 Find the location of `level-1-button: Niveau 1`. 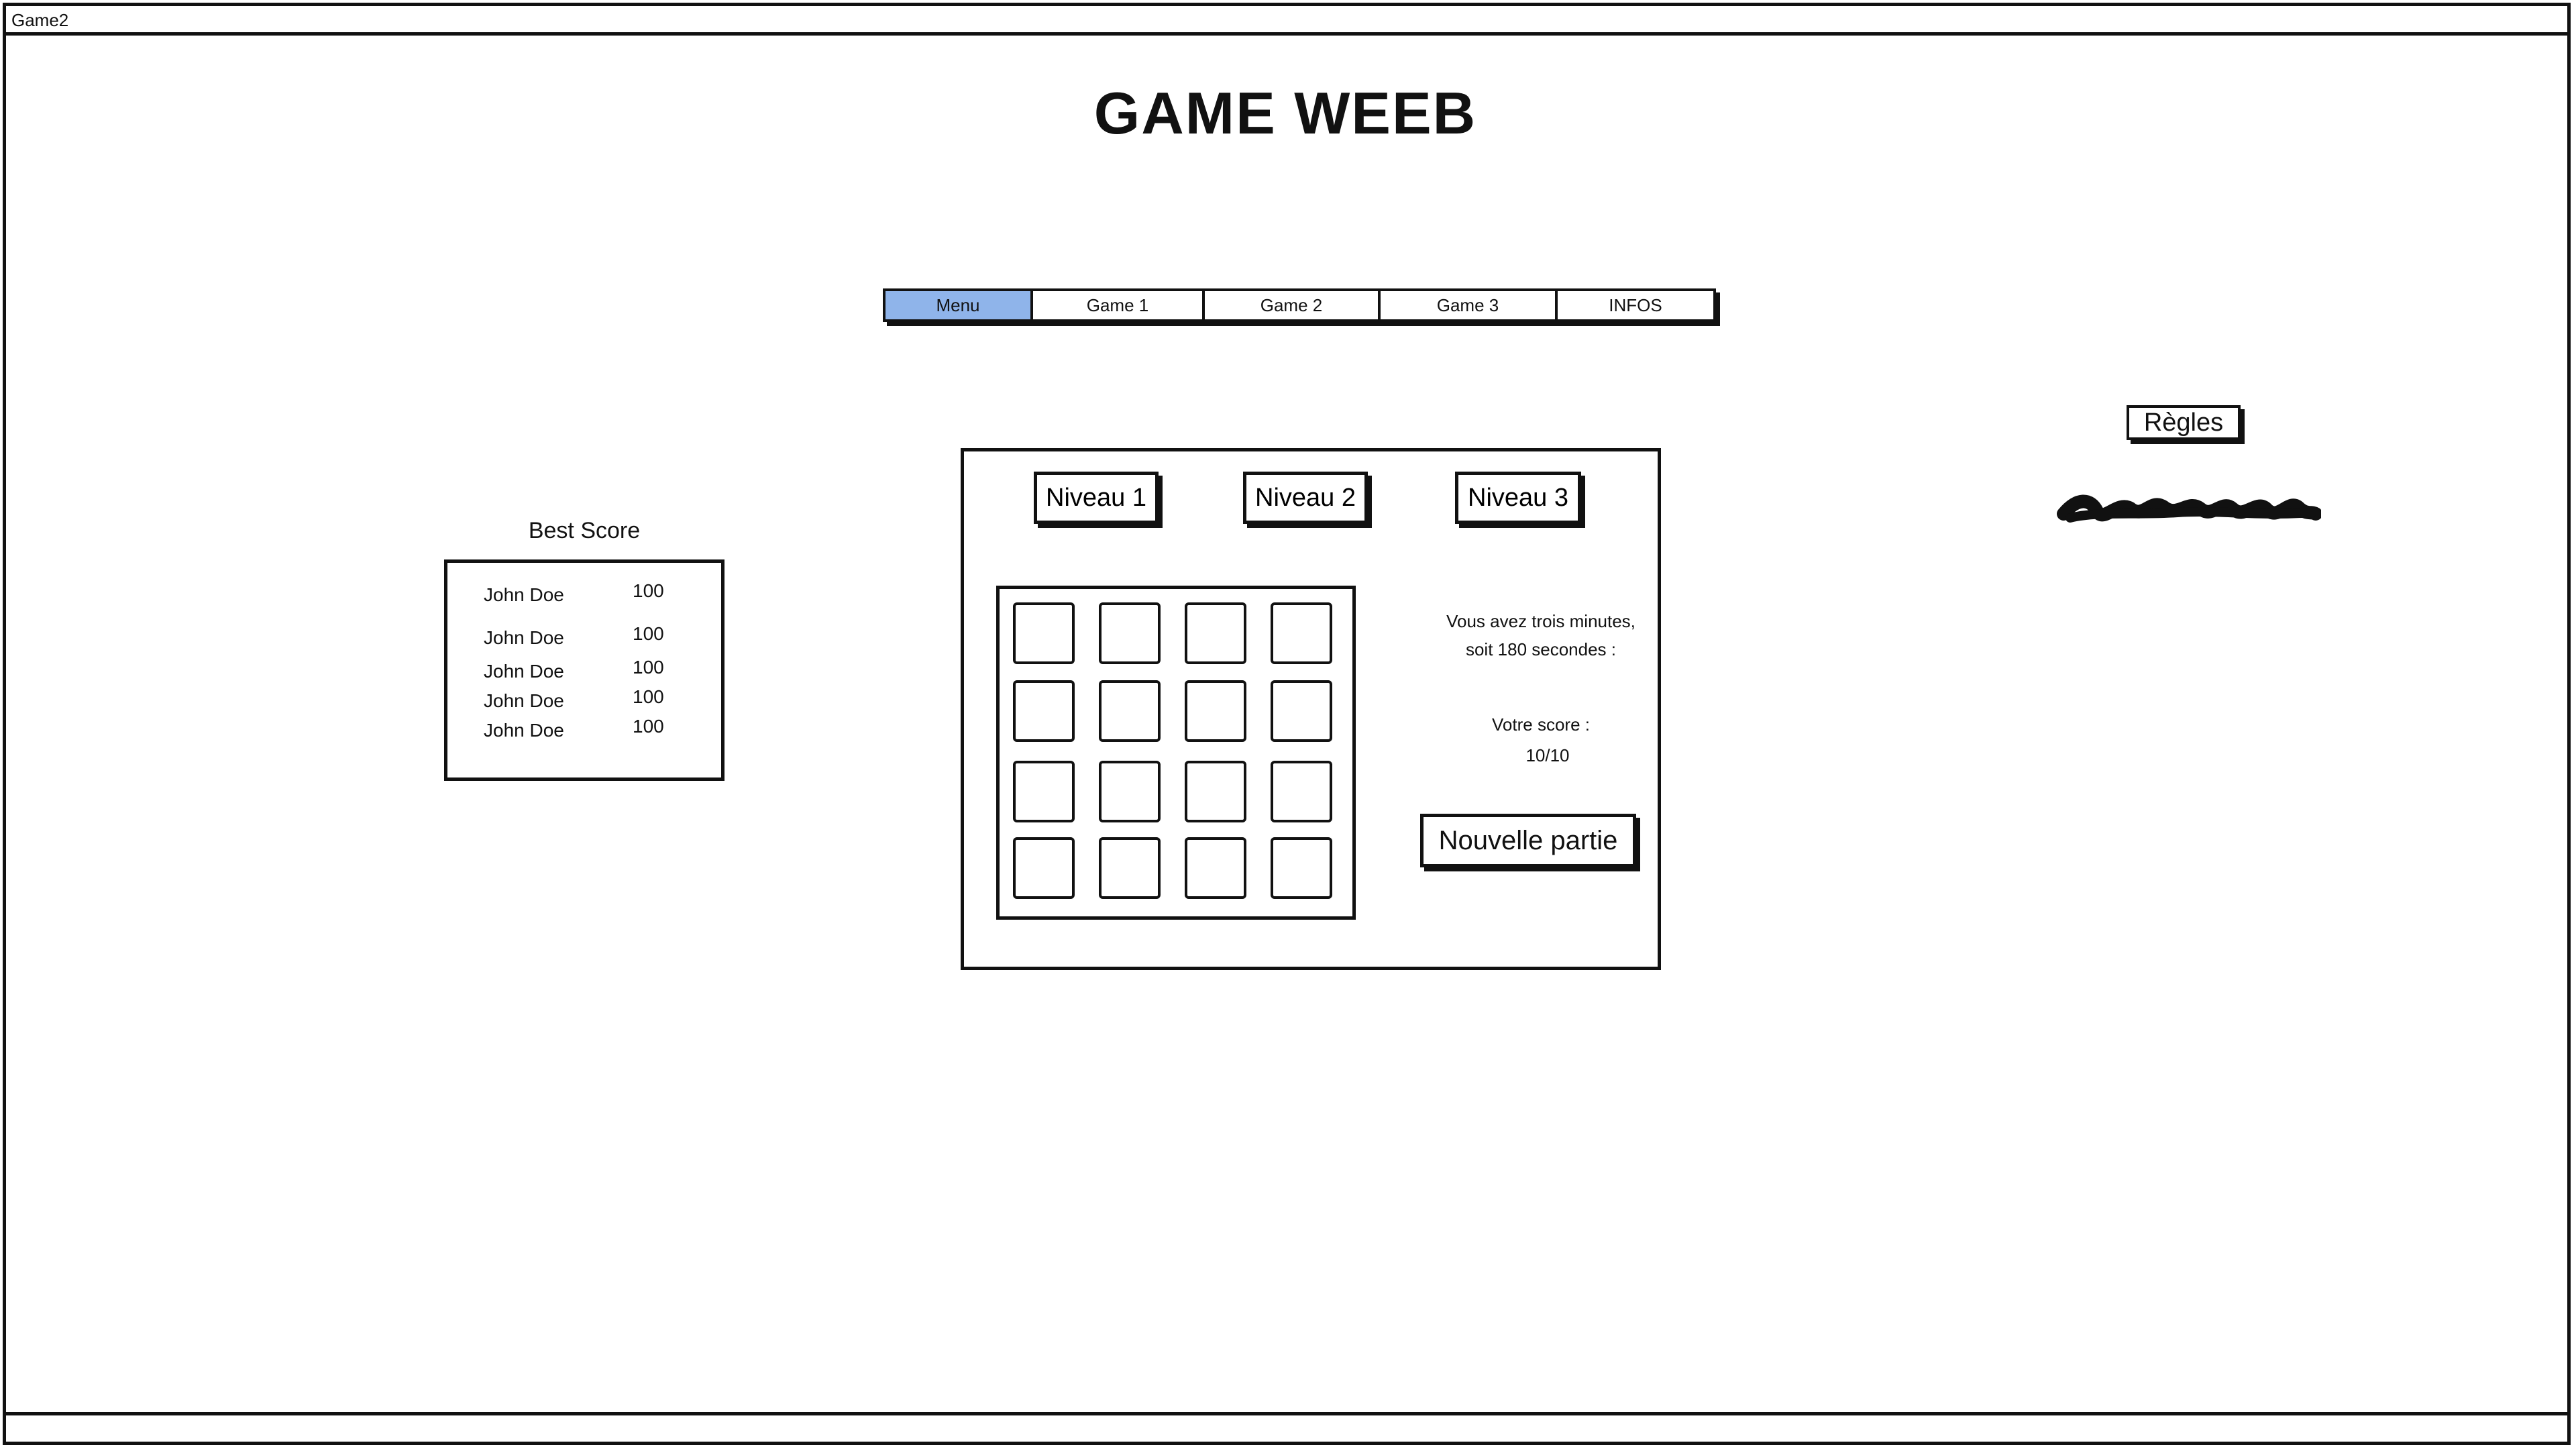

level-1-button: Niveau 1 is located at coordinates (1096, 498).